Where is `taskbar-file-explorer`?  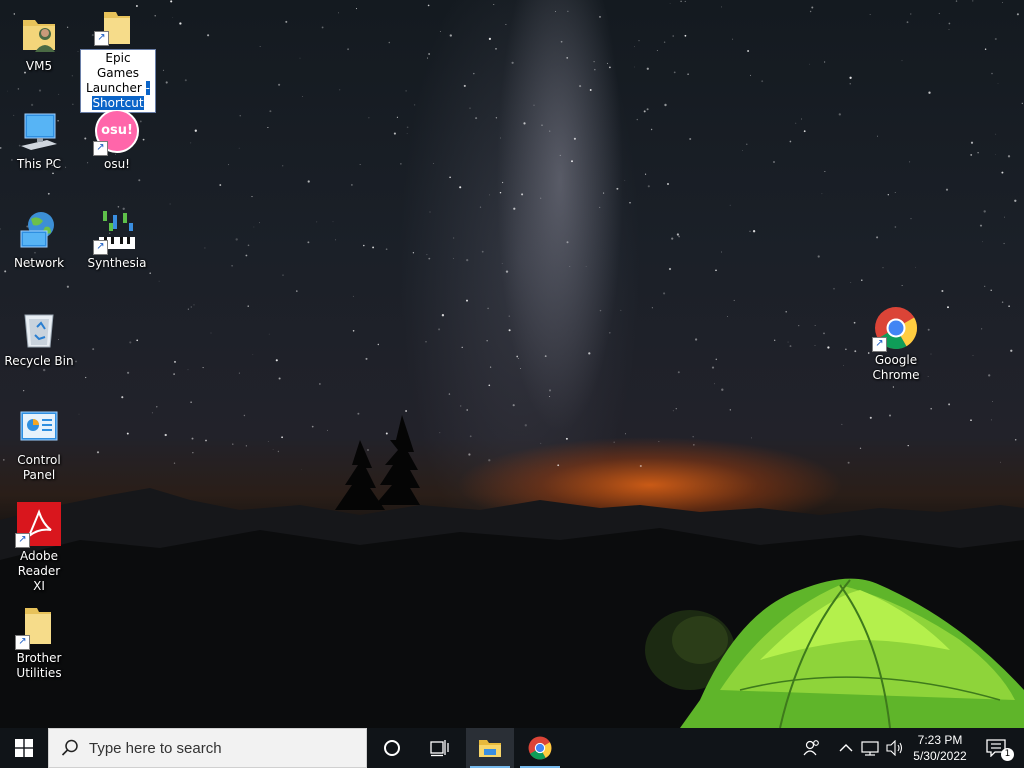
taskbar-file-explorer is located at coordinates (490, 748).